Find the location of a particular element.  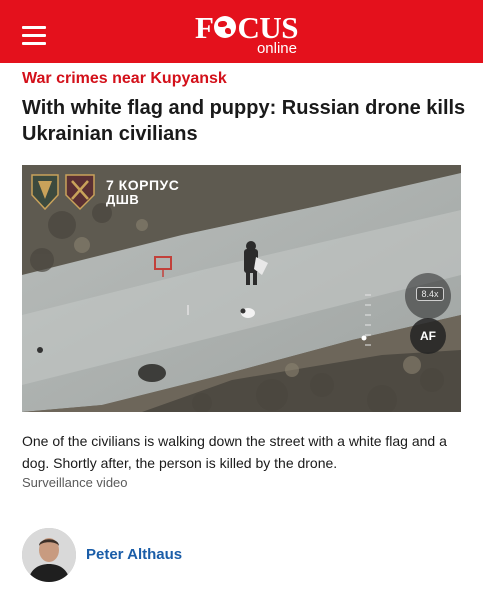

top-bar: F CUS online is located at coordinates (241, 31).